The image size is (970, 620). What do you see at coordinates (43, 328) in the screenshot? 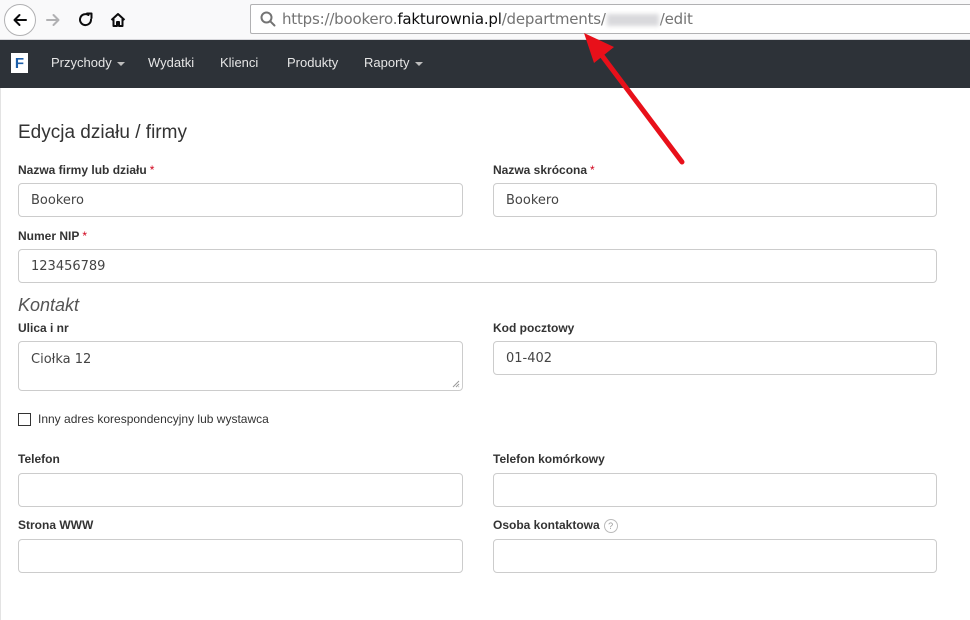
I see `street-label: Ulica i nr` at bounding box center [43, 328].